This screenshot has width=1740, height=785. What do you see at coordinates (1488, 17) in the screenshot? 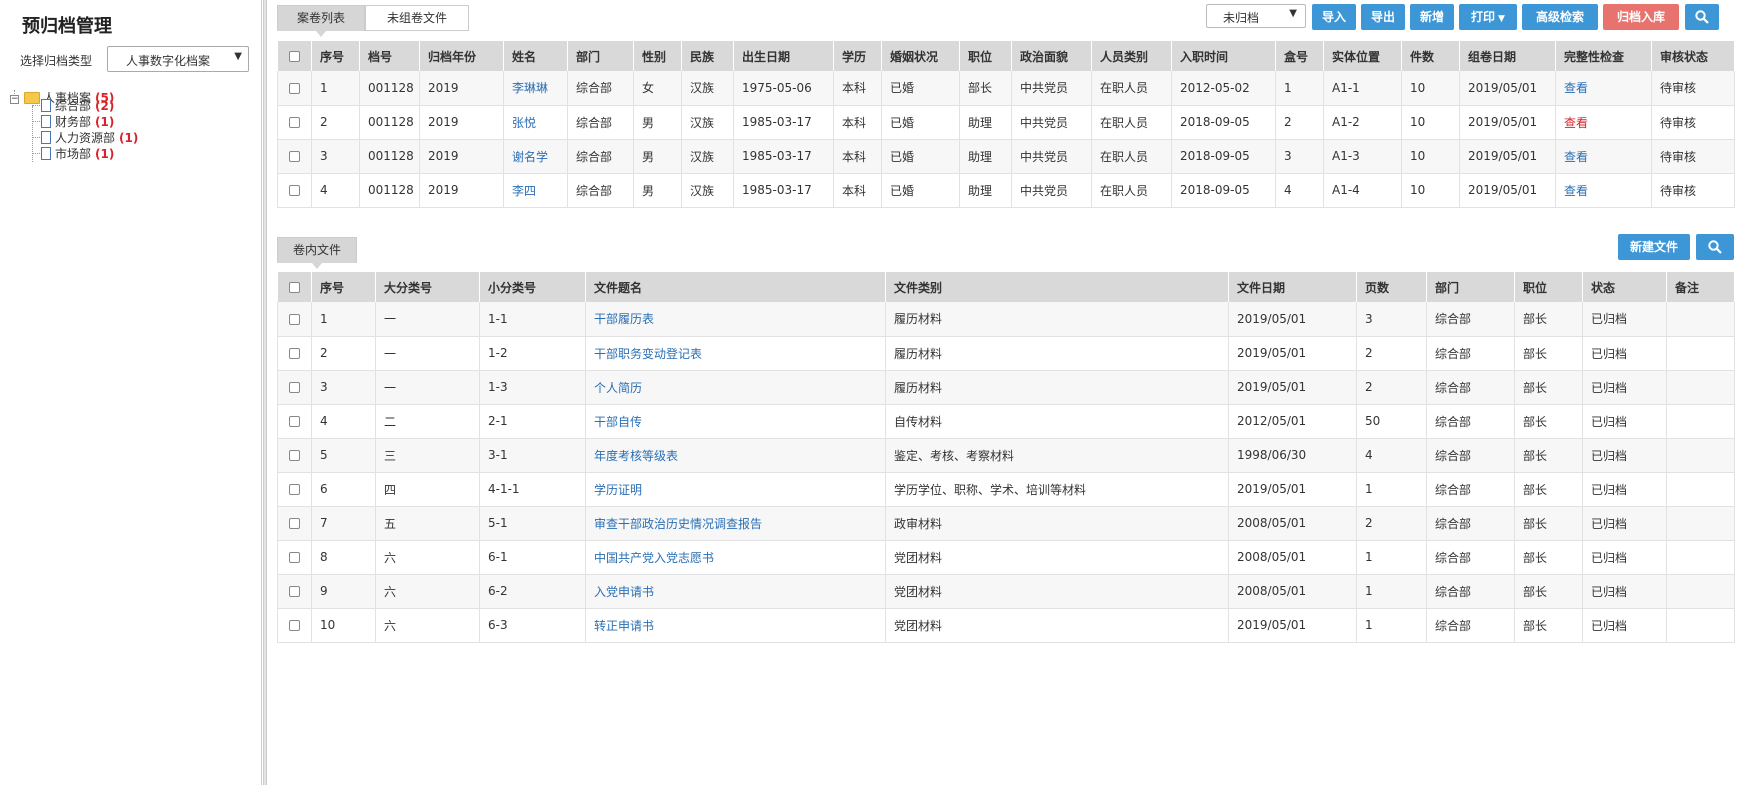
I see `print-button: 打印 ▼` at bounding box center [1488, 17].